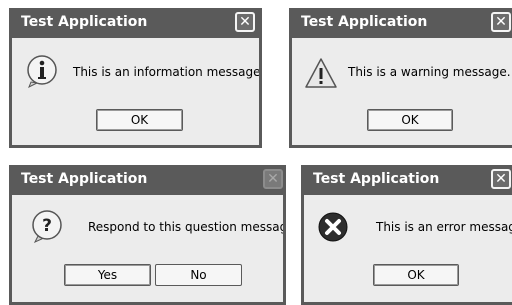 The image size is (512, 305). I want to click on dialog-message: Respond to this question message?, so click(187, 227).